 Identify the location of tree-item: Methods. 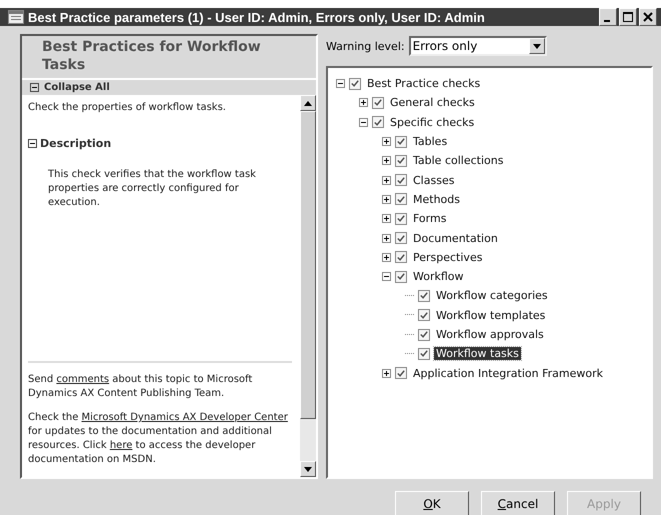
(436, 199).